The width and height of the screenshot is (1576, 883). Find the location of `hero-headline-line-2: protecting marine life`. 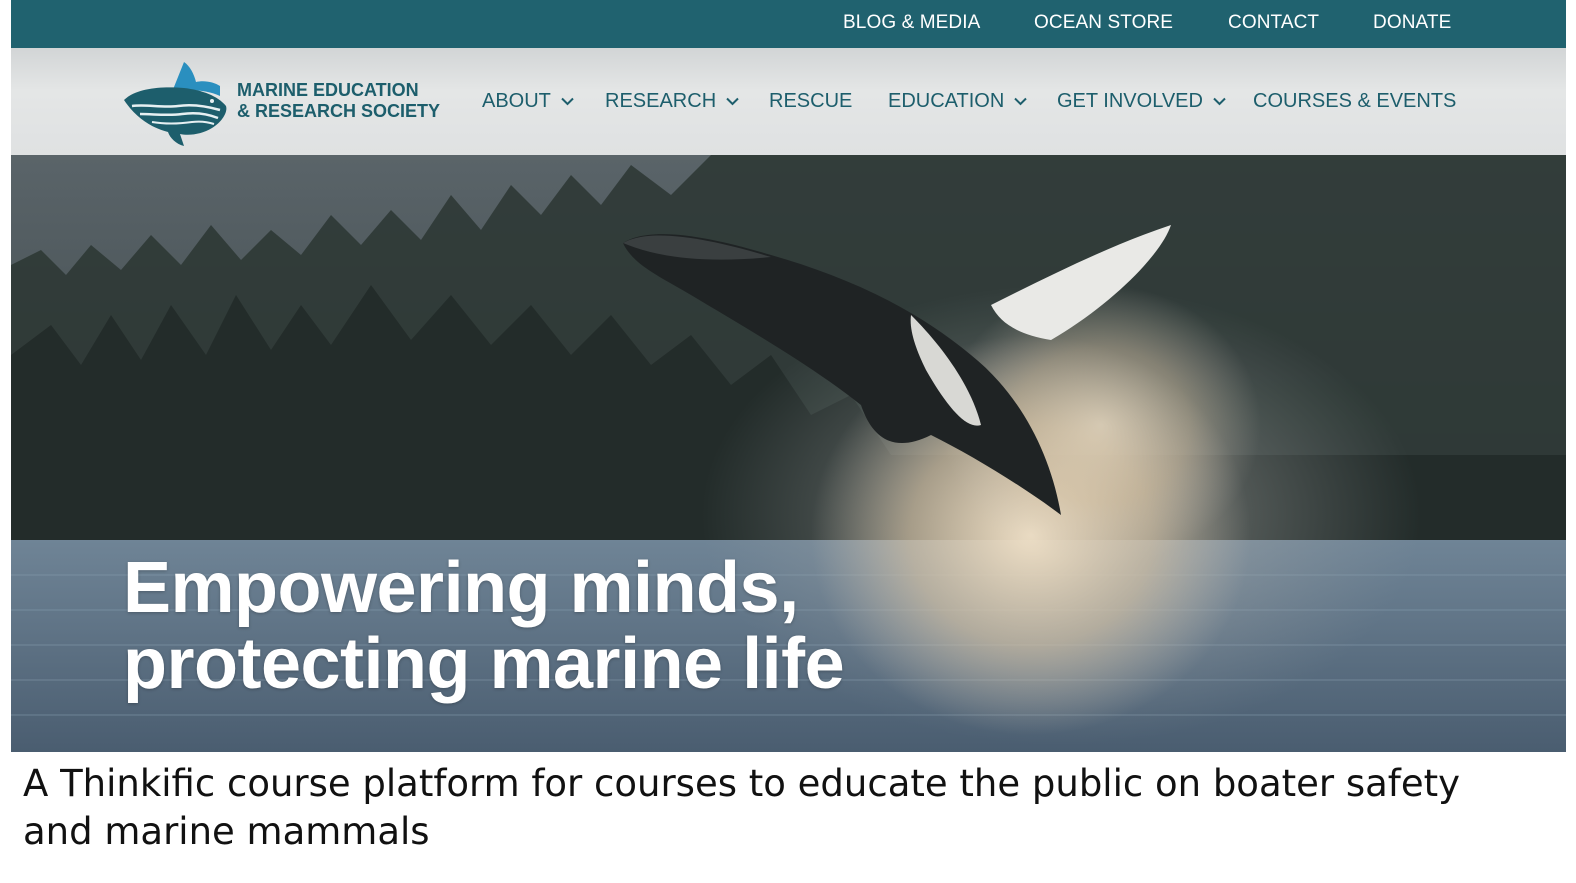

hero-headline-line-2: protecting marine life is located at coordinates (484, 664).